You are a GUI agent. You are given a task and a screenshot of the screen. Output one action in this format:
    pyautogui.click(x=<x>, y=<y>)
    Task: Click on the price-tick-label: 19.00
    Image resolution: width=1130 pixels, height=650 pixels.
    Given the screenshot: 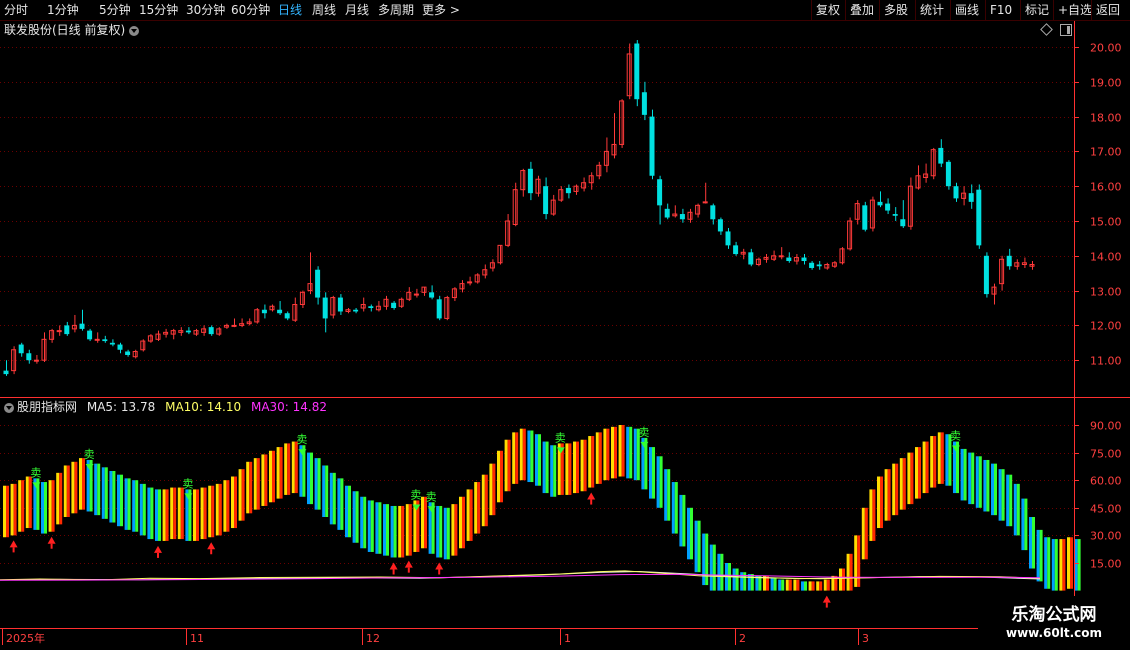 What is the action you would take?
    pyautogui.click(x=1106, y=83)
    